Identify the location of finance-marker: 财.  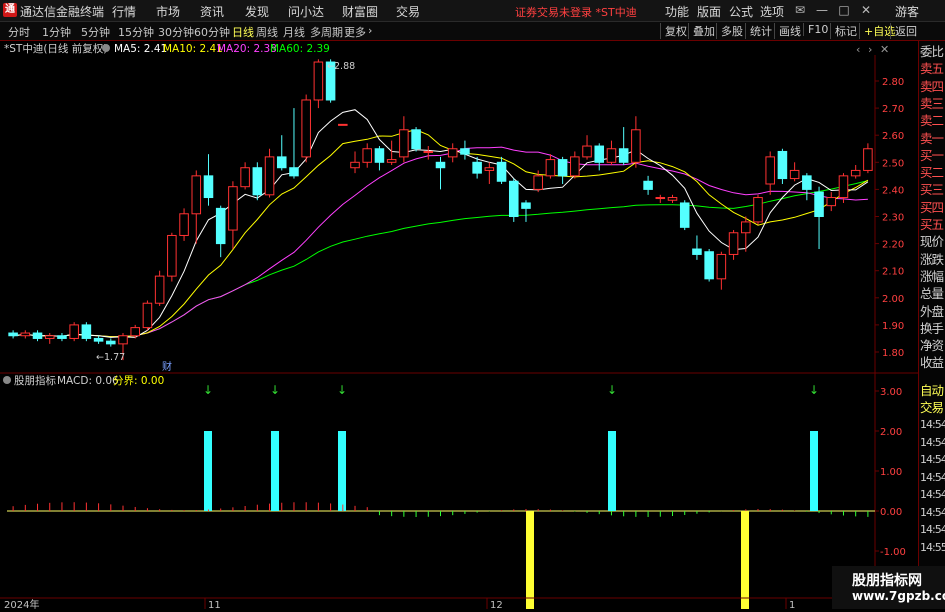
(167, 366).